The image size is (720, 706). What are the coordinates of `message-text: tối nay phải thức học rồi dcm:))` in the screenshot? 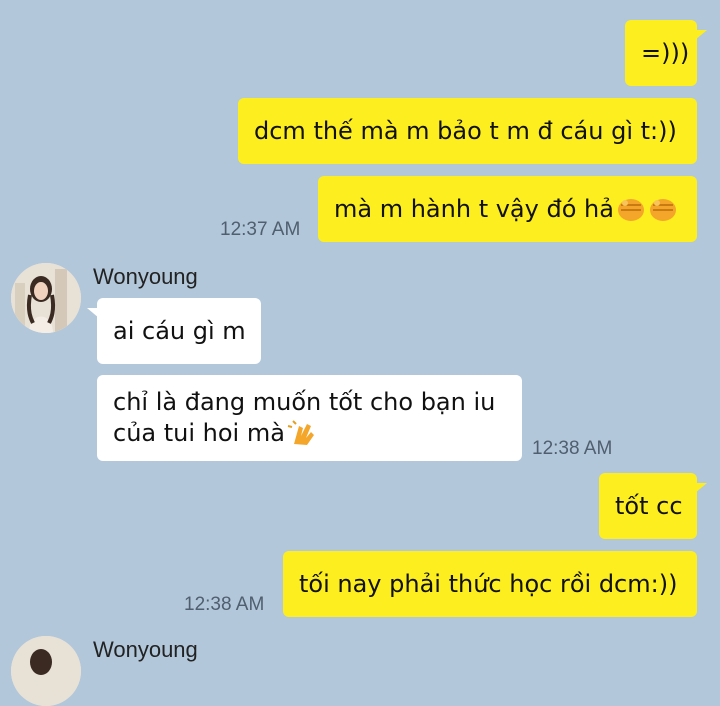 It's located at (488, 583).